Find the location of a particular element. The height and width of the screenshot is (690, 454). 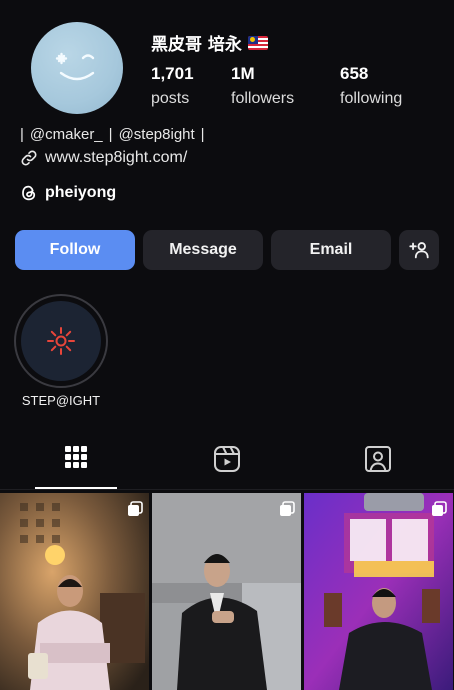

following-count: 658 is located at coordinates (354, 73).